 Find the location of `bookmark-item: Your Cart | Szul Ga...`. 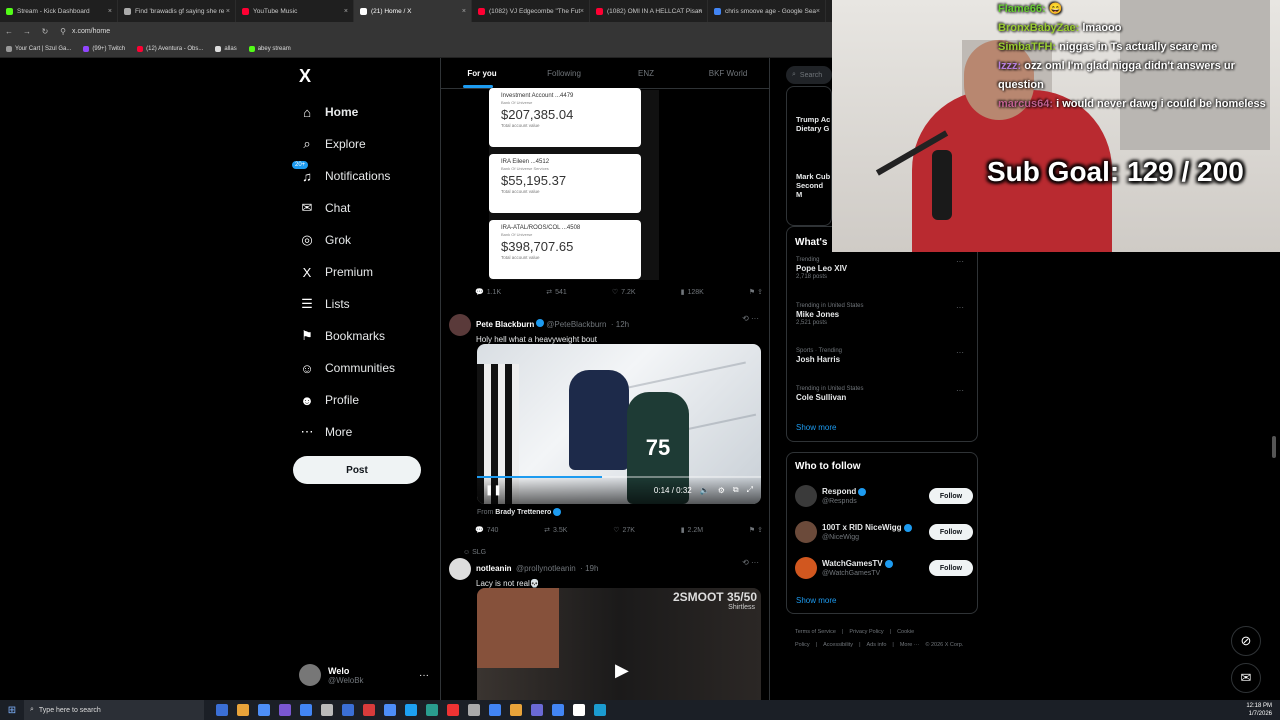

bookmark-item: Your Cart | Szul Ga... is located at coordinates (38, 49).